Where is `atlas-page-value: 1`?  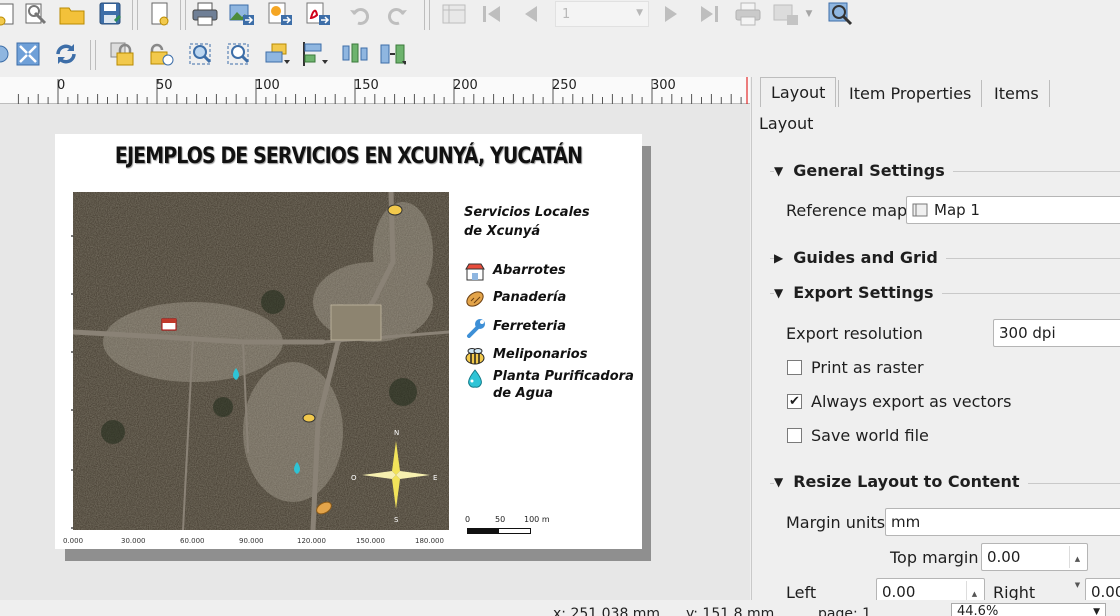
atlas-page-value: 1 is located at coordinates (566, 14).